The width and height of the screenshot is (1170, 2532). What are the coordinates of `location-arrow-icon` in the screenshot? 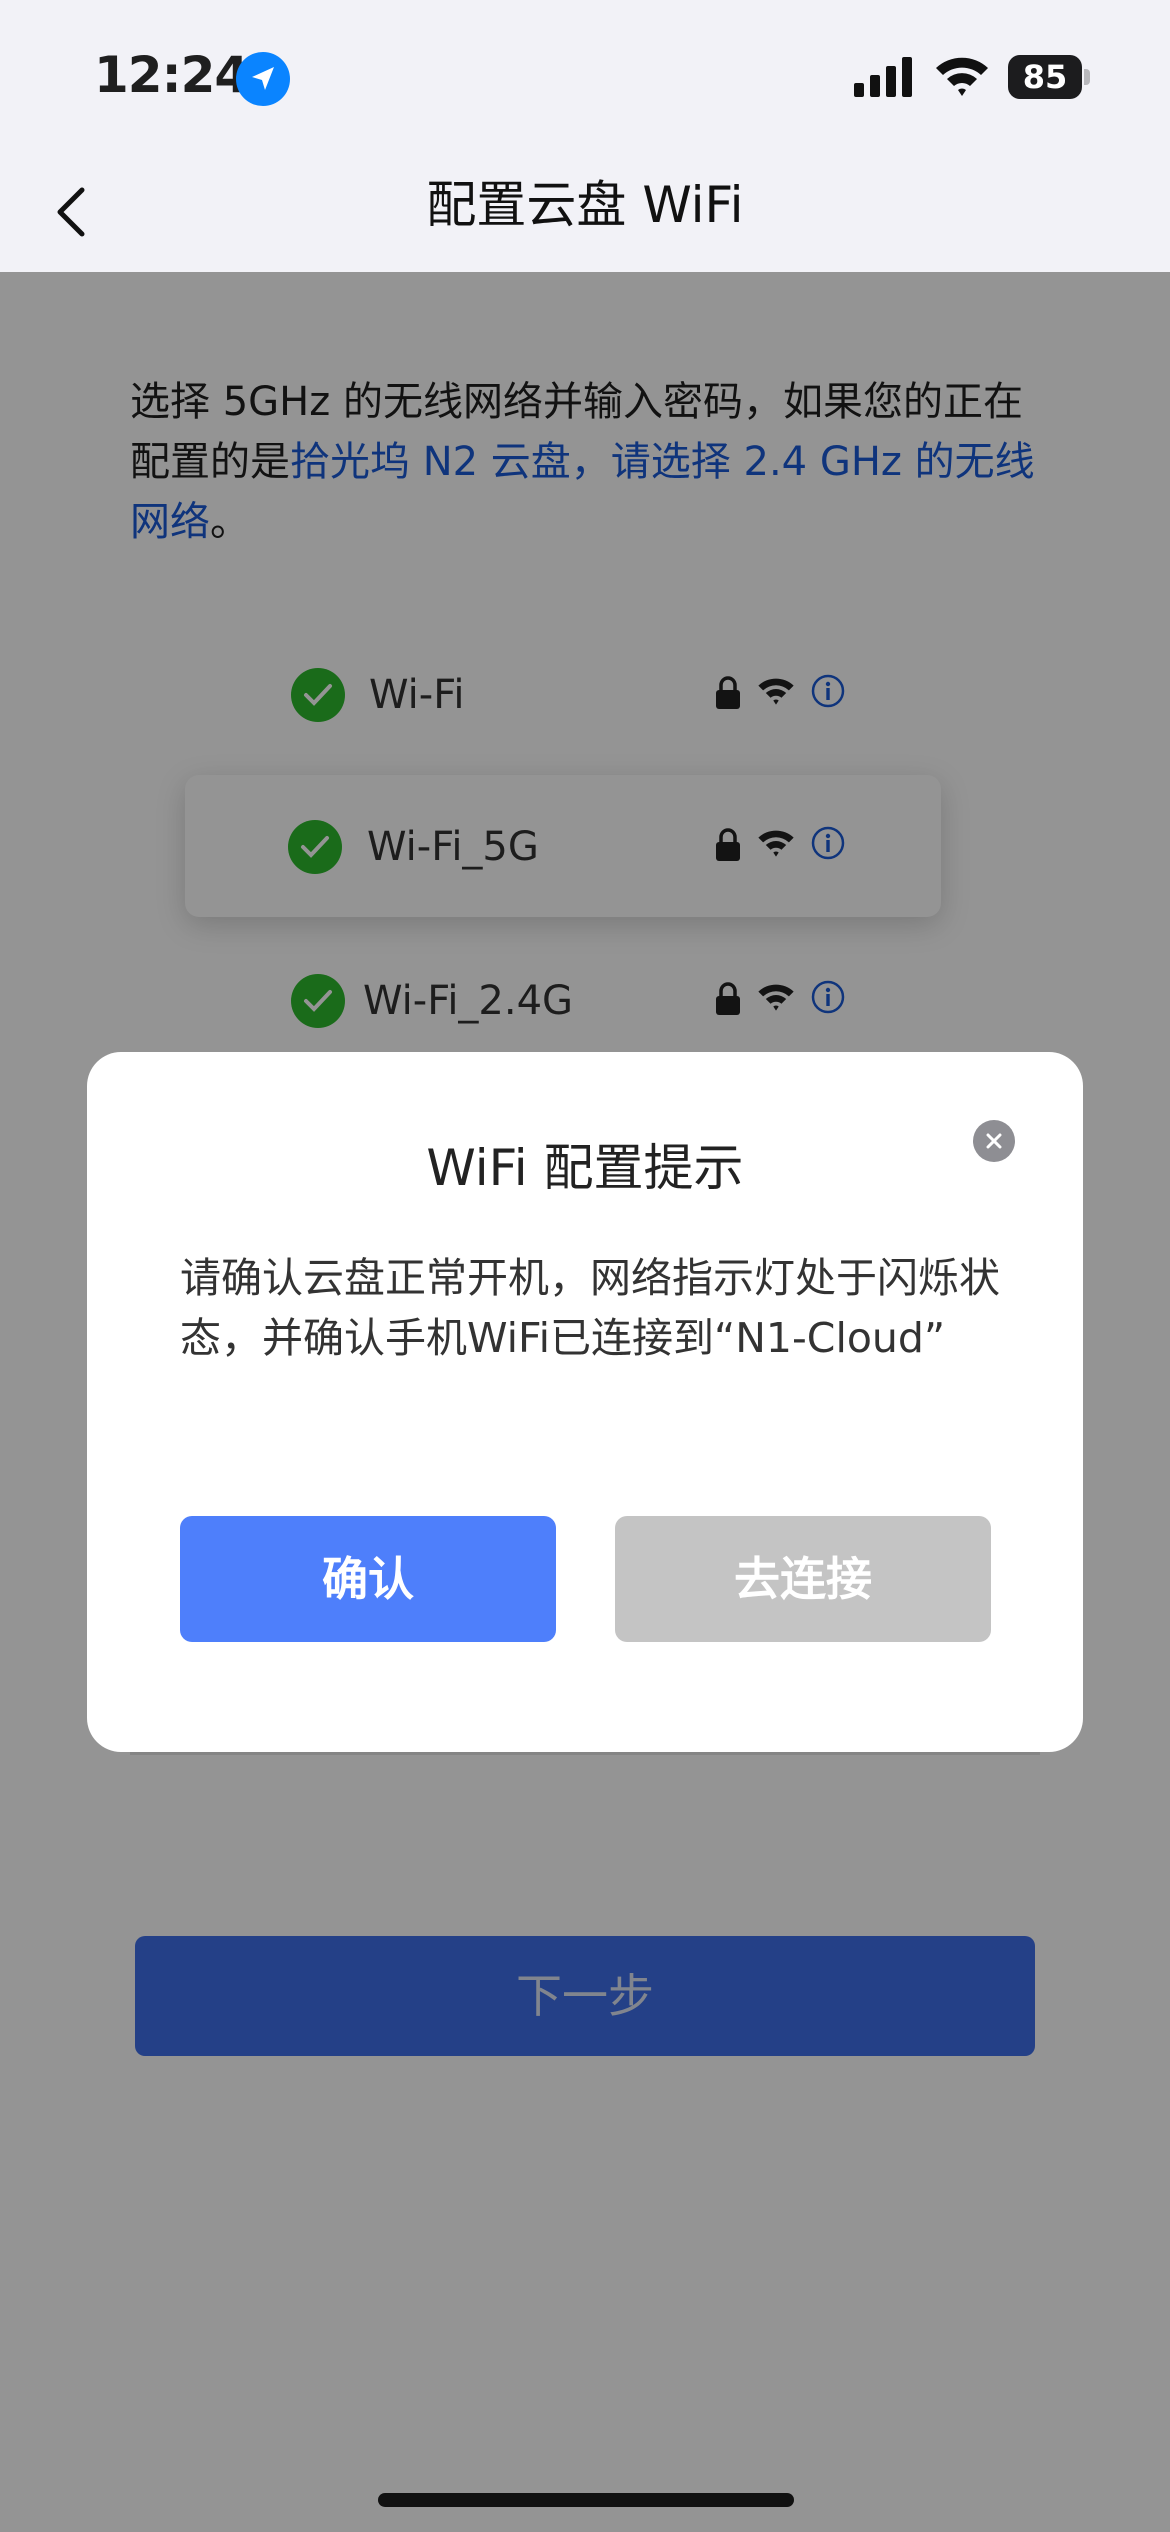 It's located at (263, 79).